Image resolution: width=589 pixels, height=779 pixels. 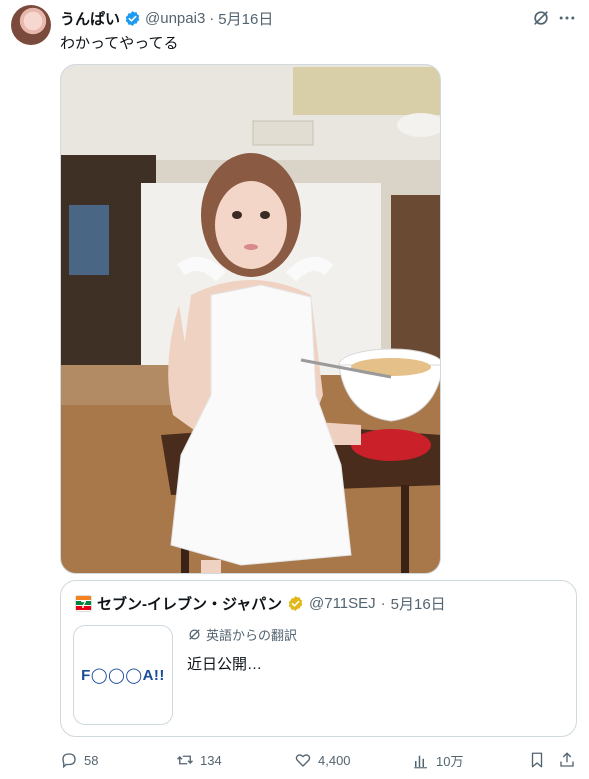 What do you see at coordinates (79, 760) in the screenshot?
I see `reply-button: 58` at bounding box center [79, 760].